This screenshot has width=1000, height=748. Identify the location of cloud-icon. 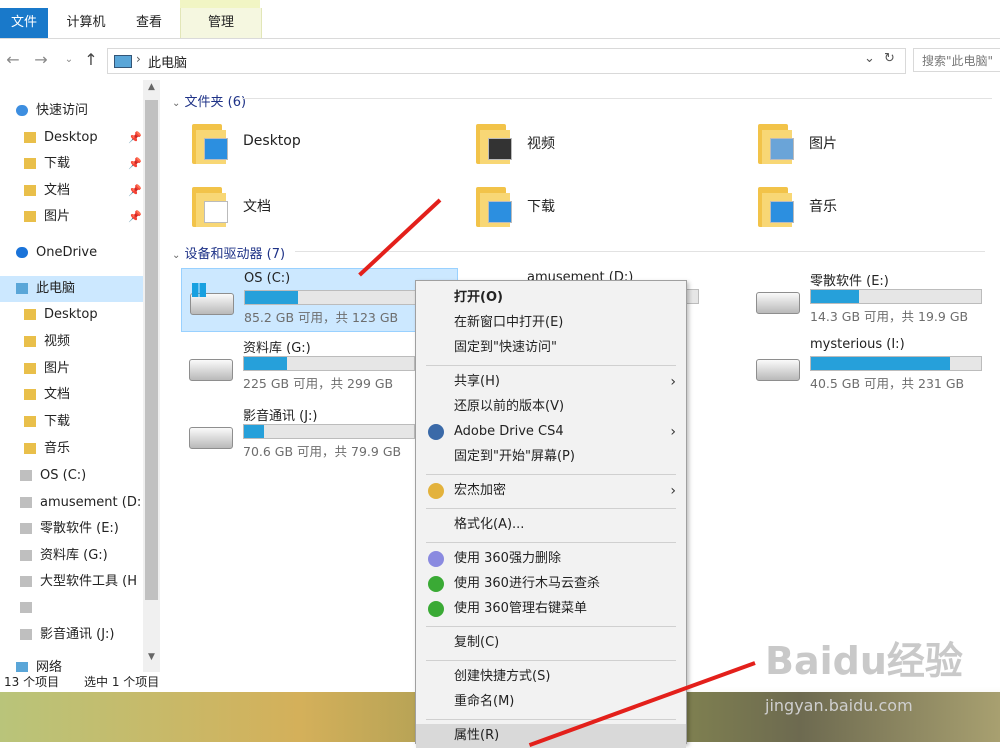
(22, 252).